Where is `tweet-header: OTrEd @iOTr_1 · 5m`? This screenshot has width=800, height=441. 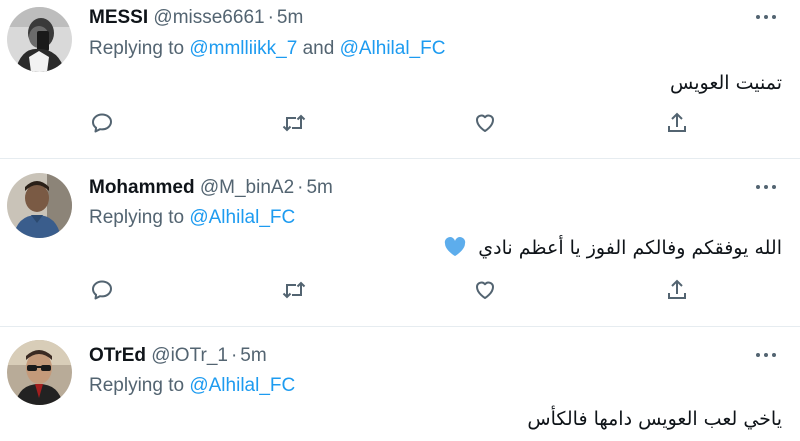
tweet-header: OTrEd @iOTr_1 · 5m is located at coordinates (178, 356).